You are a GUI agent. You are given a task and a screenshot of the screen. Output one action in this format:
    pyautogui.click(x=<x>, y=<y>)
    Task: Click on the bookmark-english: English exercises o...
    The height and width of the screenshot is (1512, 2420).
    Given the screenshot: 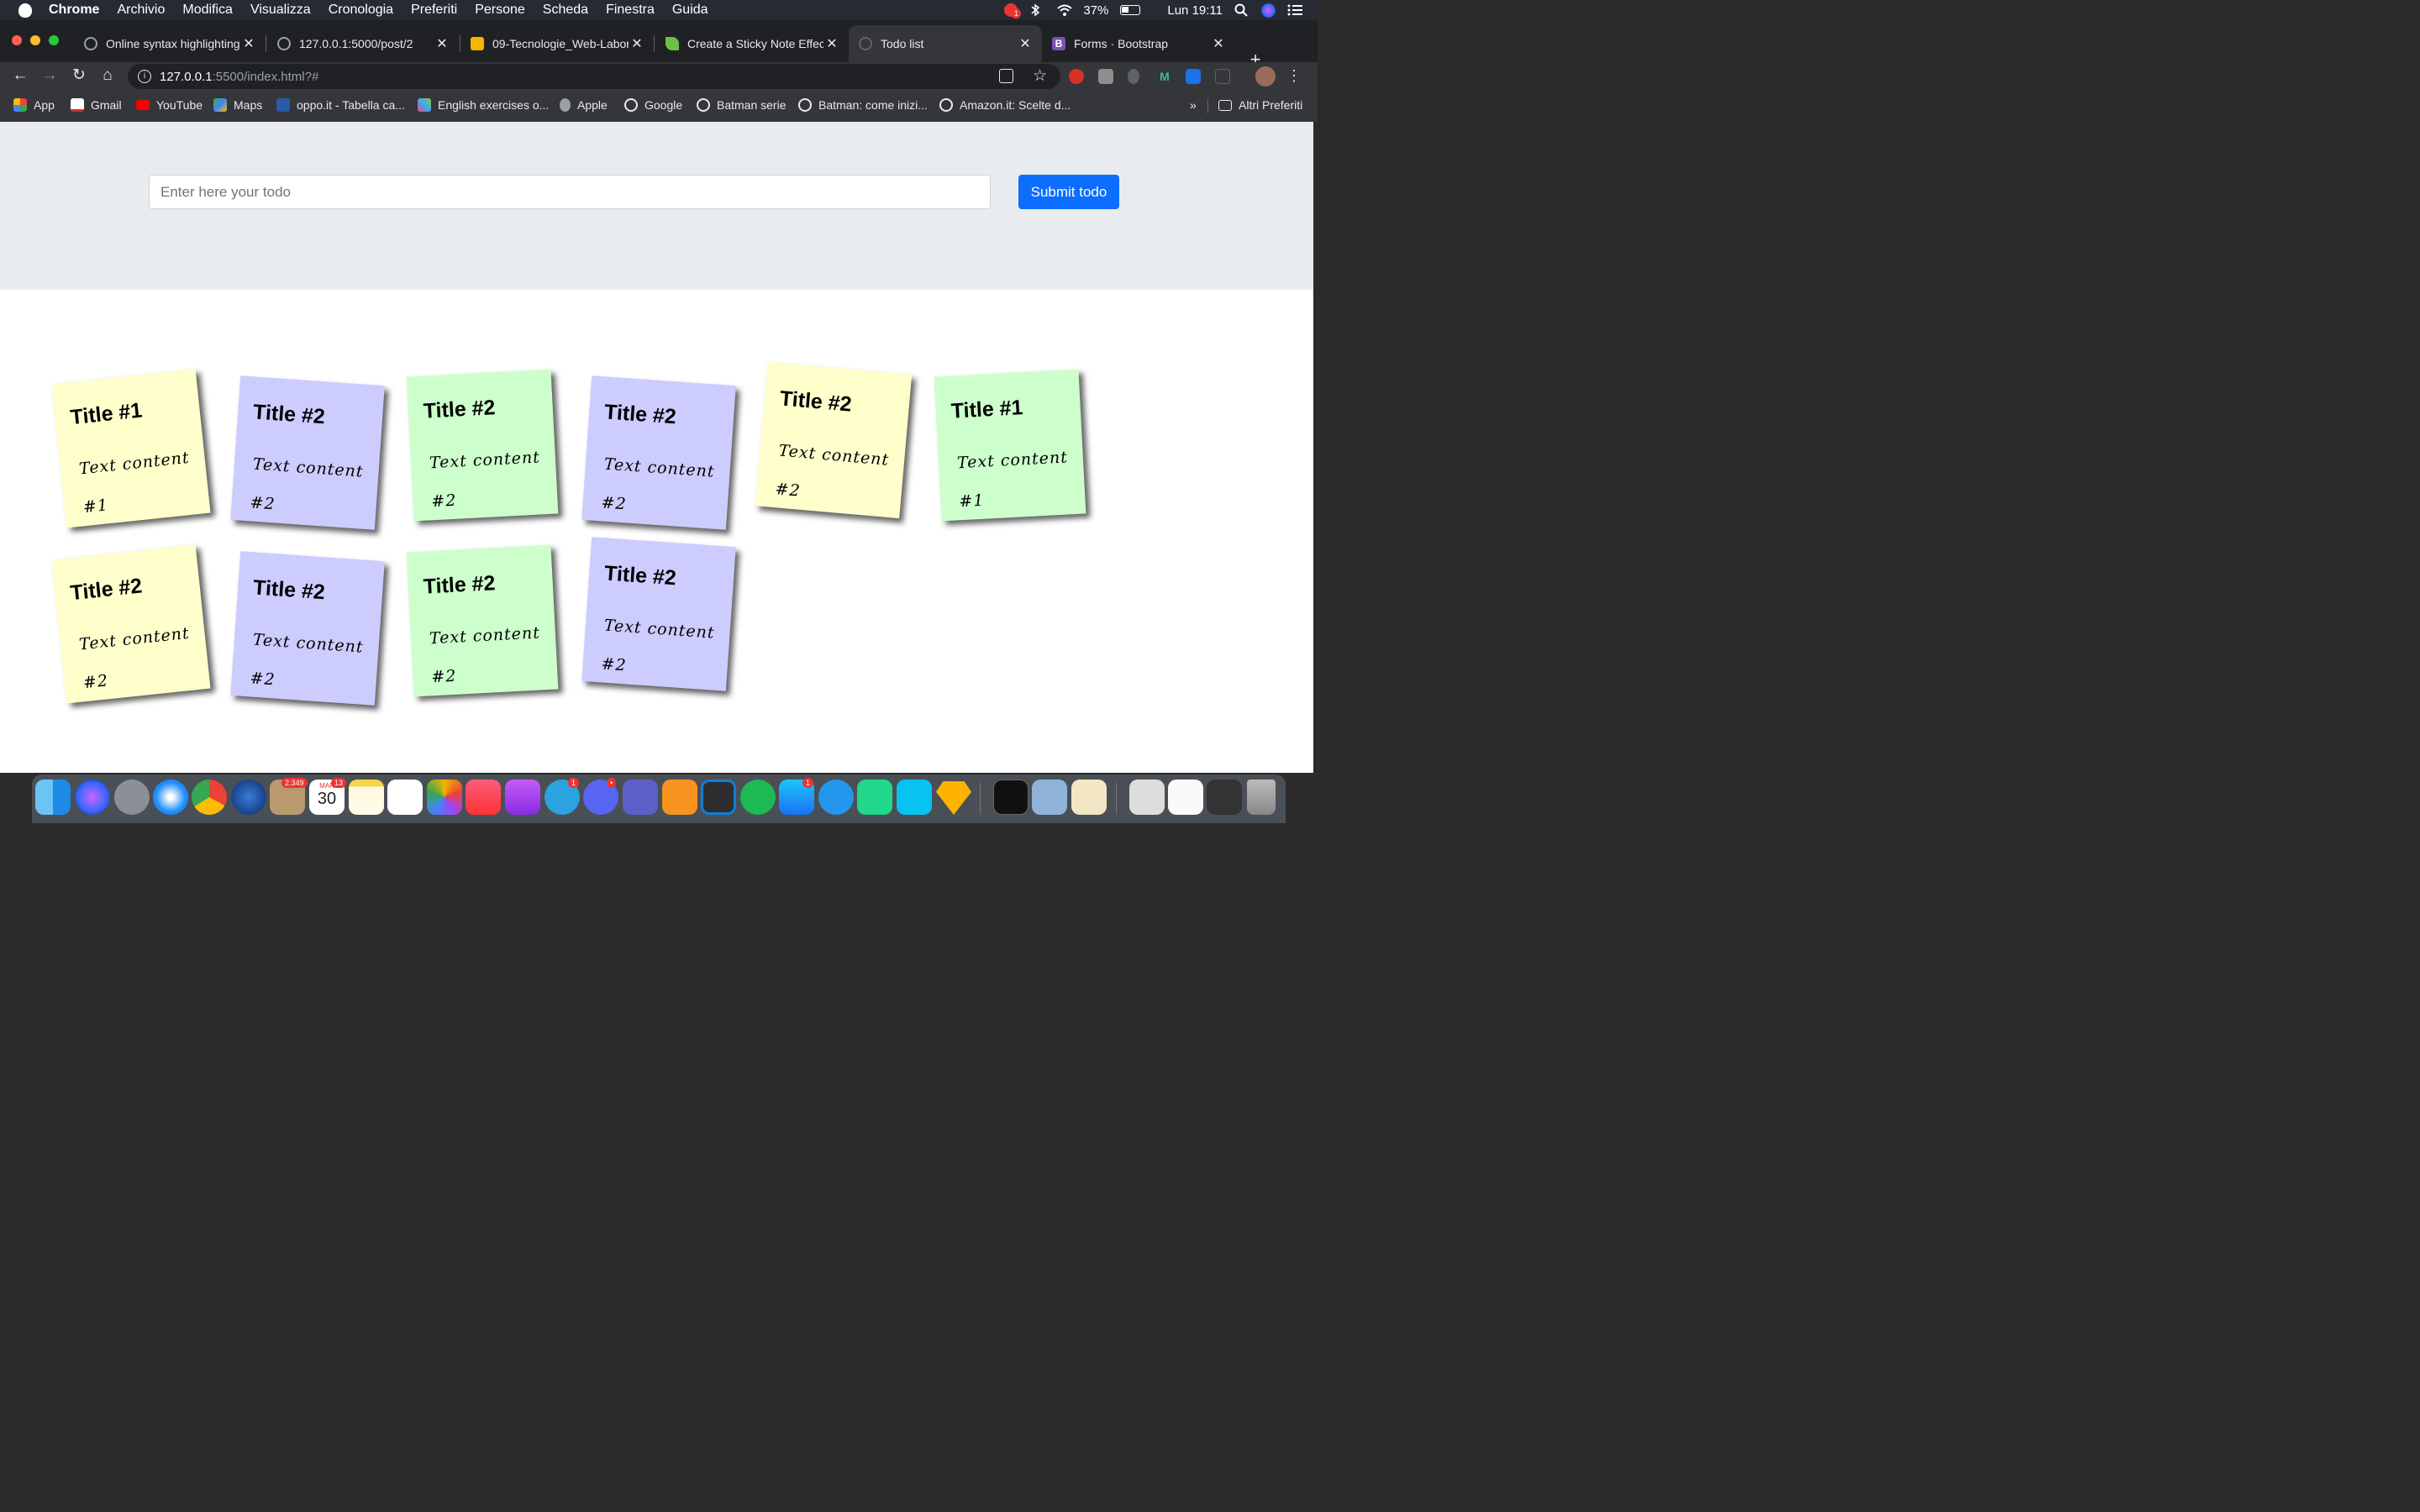 What is the action you would take?
    pyautogui.click(x=483, y=105)
    